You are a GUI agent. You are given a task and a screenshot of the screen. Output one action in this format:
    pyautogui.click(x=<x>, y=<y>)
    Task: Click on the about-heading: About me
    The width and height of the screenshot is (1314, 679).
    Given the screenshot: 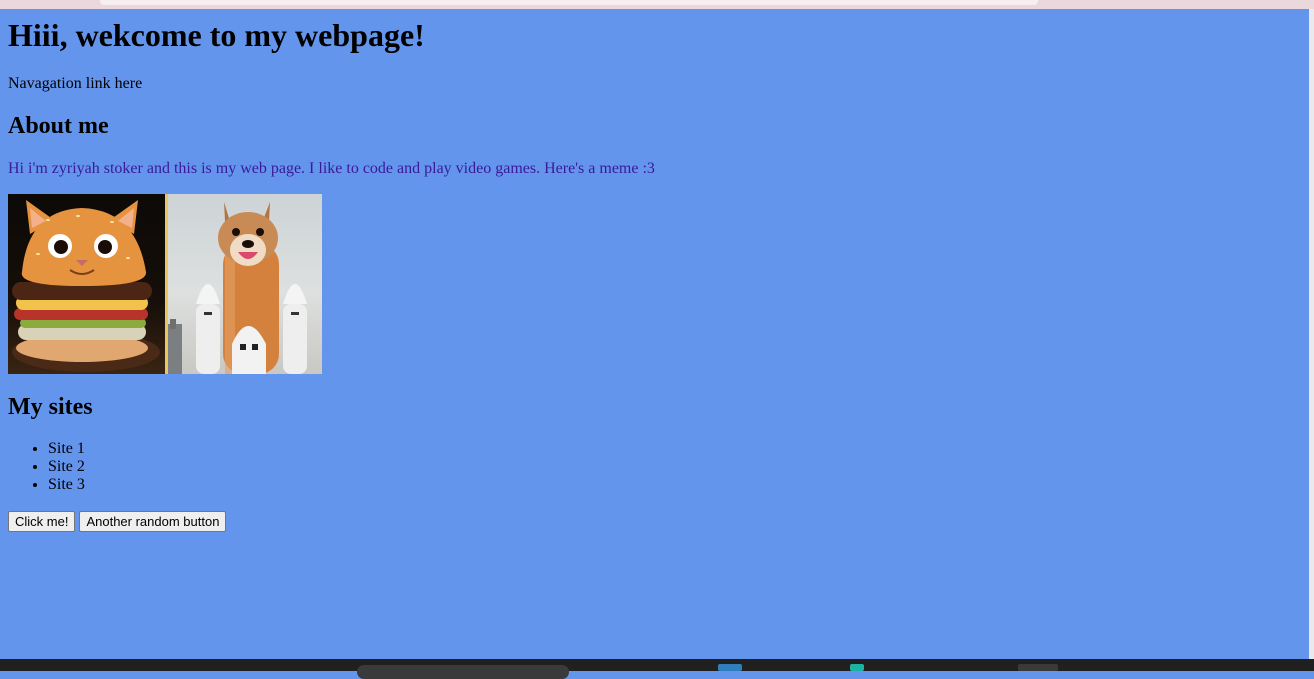 What is the action you would take?
    pyautogui.click(x=58, y=126)
    